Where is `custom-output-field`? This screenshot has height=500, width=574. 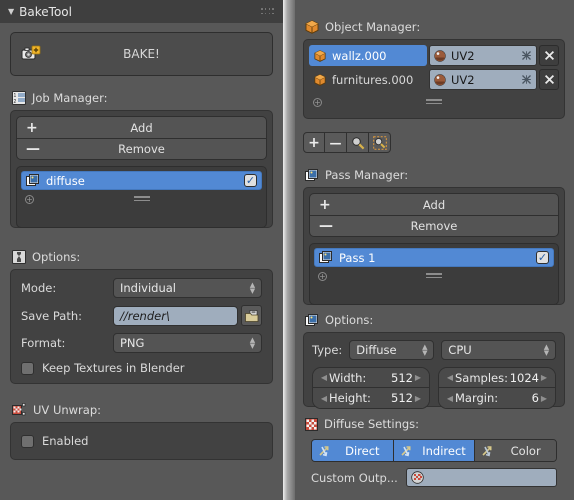
custom-output-field is located at coordinates (481, 477).